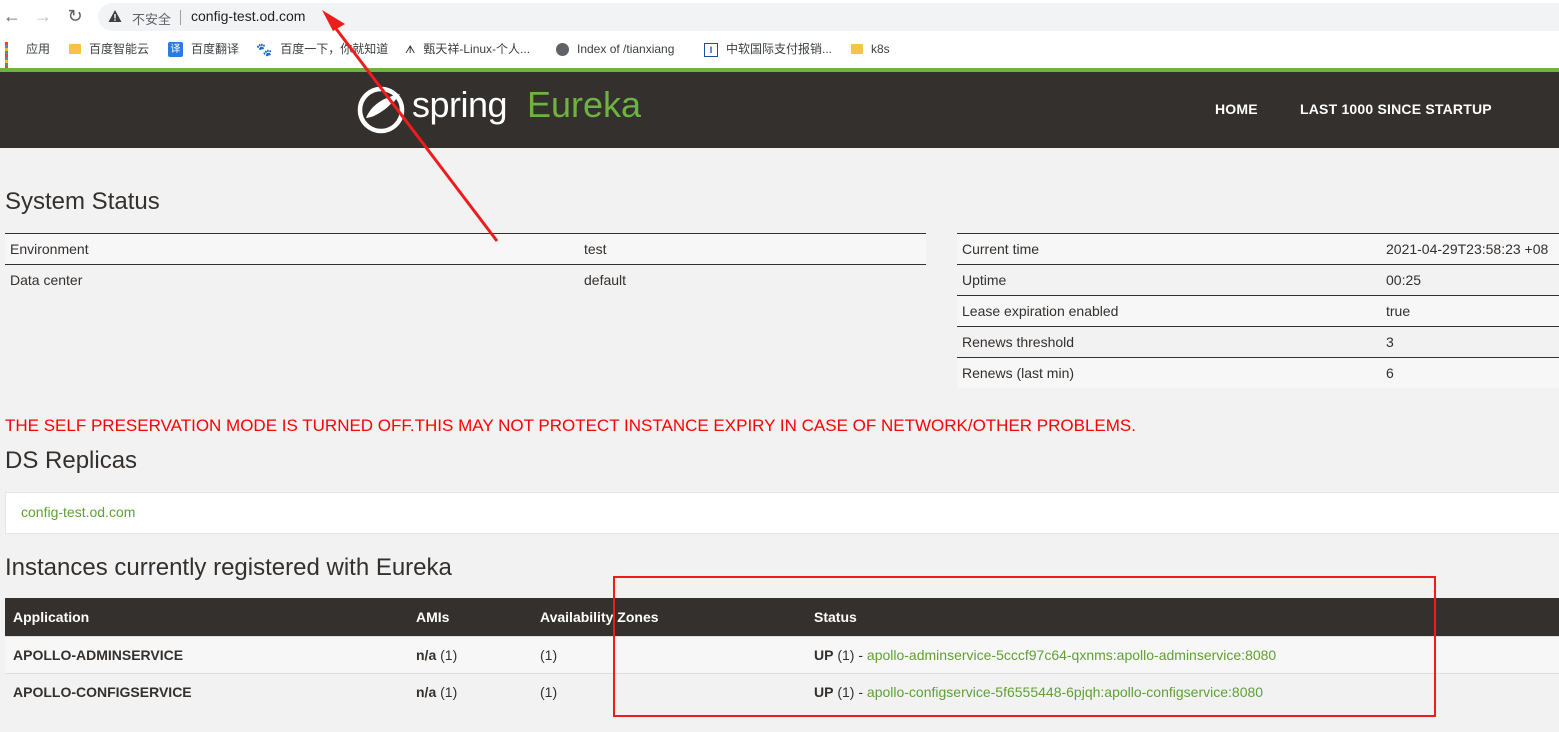 This screenshot has height=732, width=1559. What do you see at coordinates (410, 49) in the screenshot?
I see `blog-icon: ᗑ` at bounding box center [410, 49].